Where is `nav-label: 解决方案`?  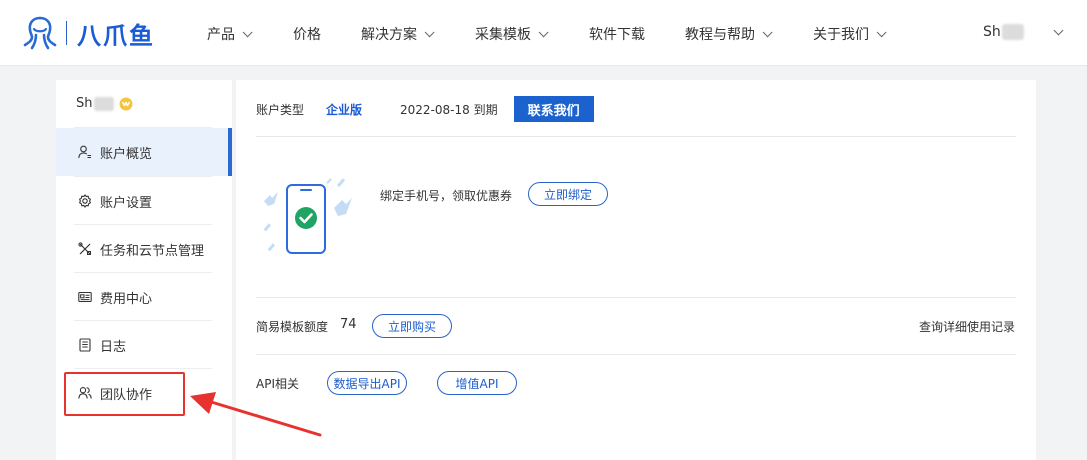 nav-label: 解决方案 is located at coordinates (389, 35).